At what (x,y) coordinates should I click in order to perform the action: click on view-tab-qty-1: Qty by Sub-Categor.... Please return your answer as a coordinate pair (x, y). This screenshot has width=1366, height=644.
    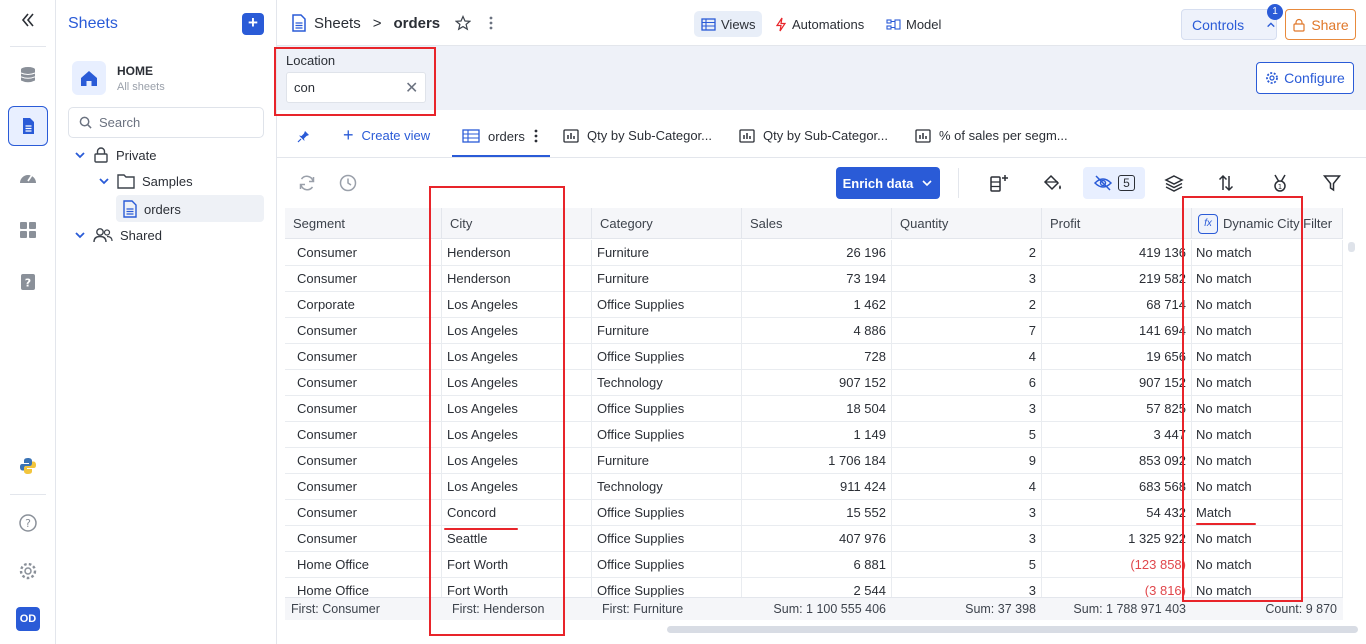
    Looking at the image, I should click on (637, 135).